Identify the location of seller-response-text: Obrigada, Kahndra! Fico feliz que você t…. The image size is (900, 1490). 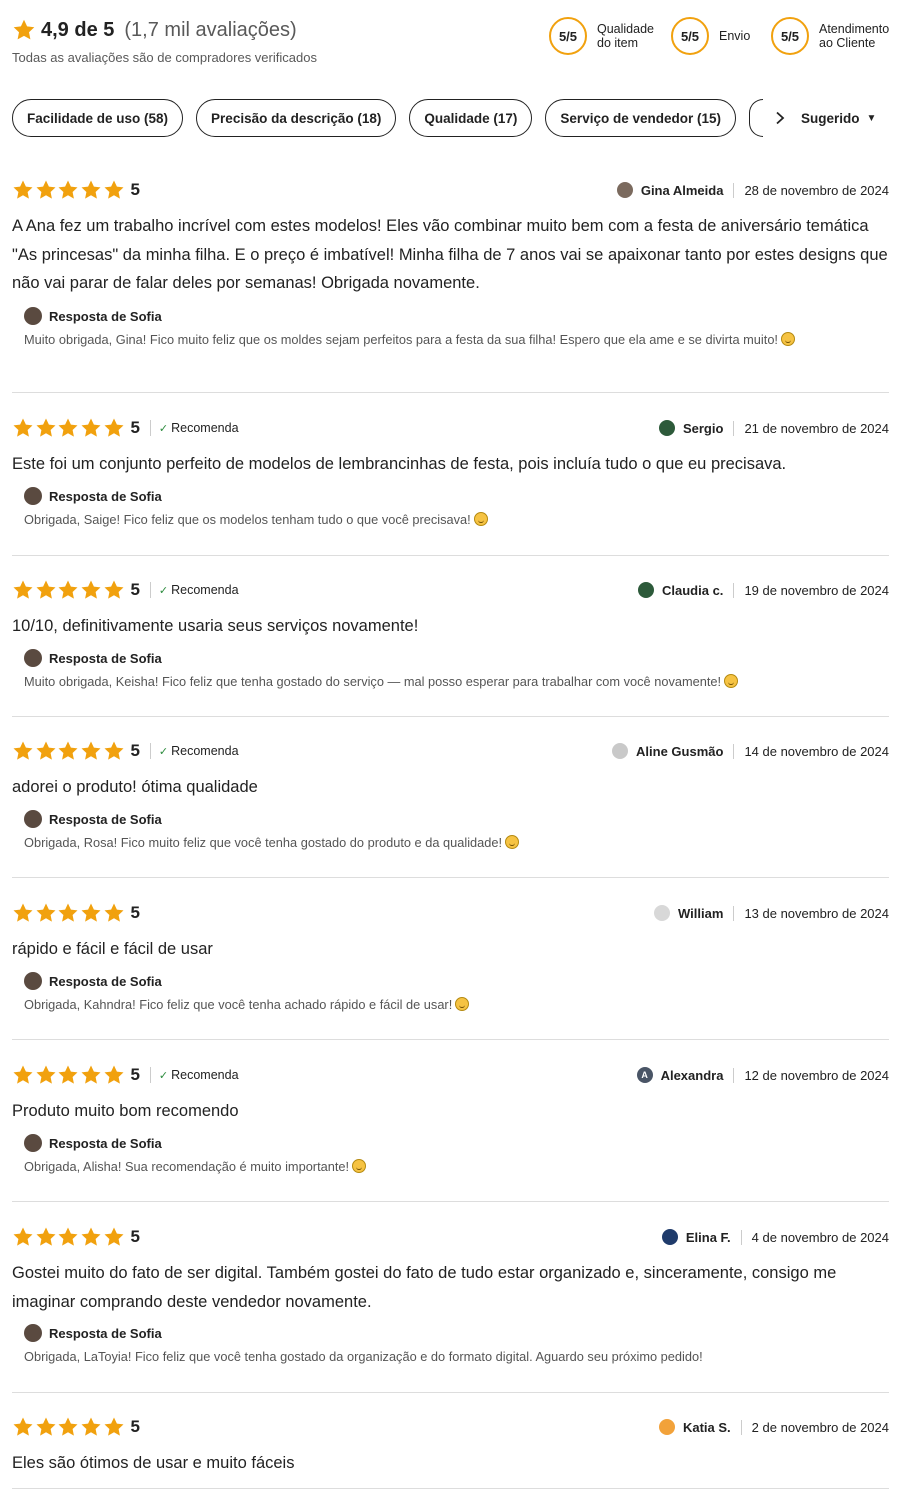
(454, 1004).